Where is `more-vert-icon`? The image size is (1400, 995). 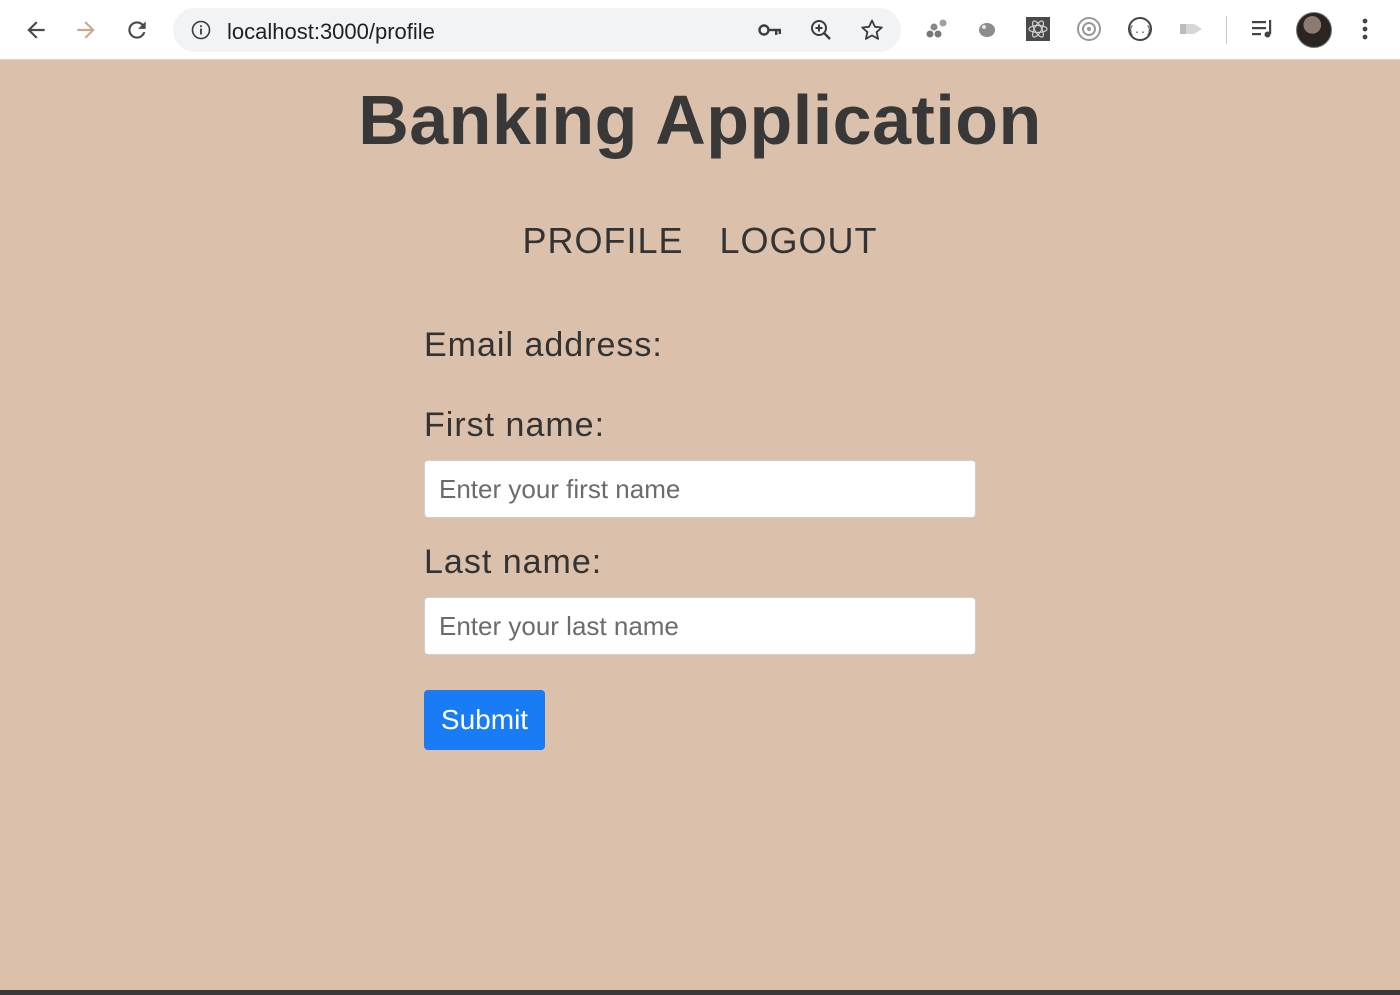 more-vert-icon is located at coordinates (1365, 29).